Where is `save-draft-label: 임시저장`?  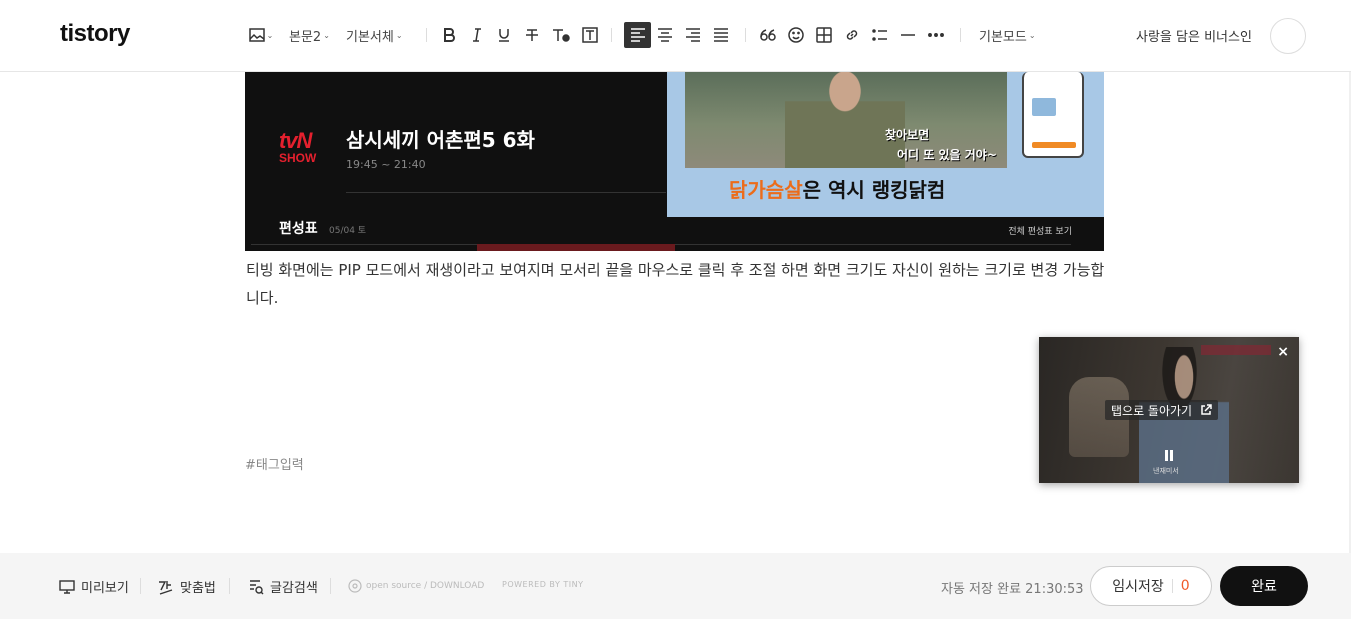
save-draft-label: 임시저장 is located at coordinates (1138, 587).